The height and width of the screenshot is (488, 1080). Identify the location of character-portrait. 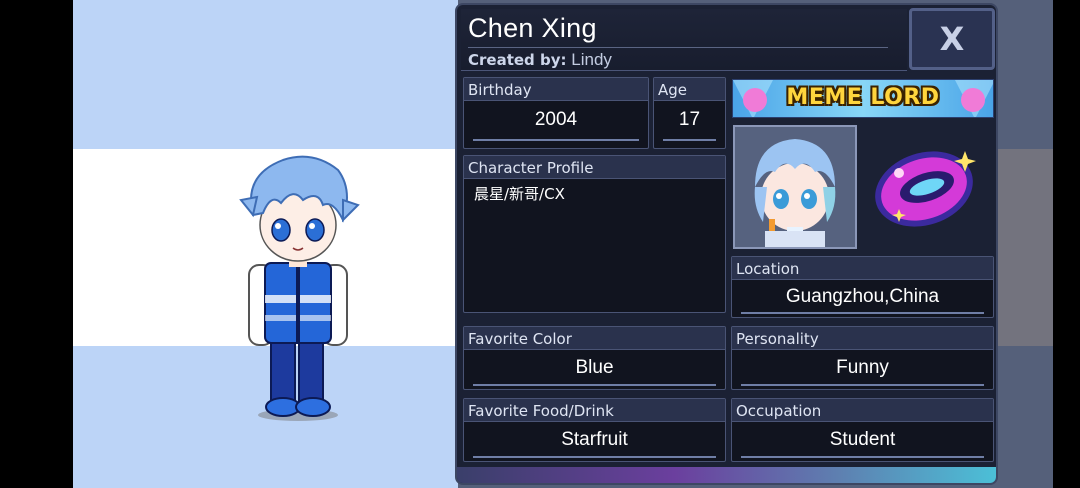
(795, 187).